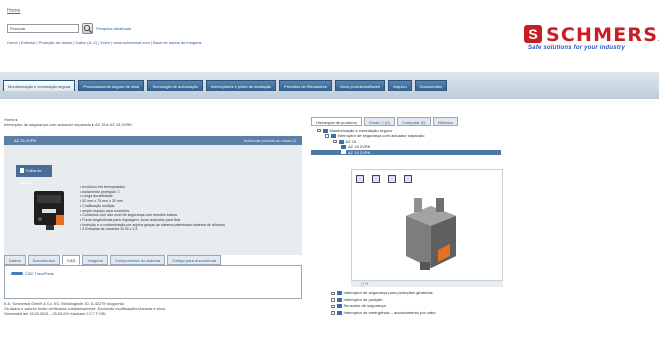  I want to click on nav-tab-automation: Tecnologia de automação, so click(175, 85).